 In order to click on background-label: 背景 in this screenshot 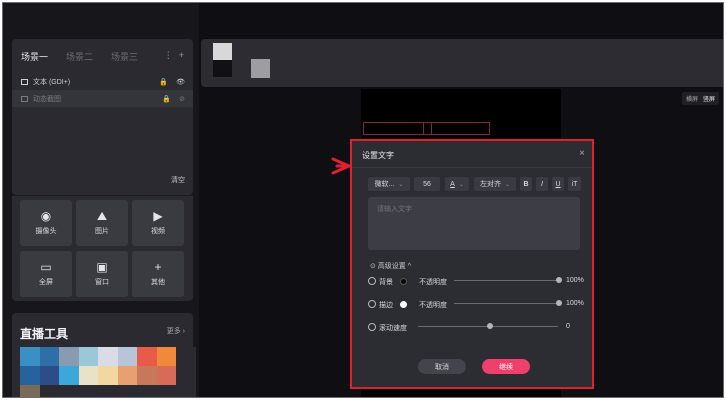, I will do `click(386, 282)`.